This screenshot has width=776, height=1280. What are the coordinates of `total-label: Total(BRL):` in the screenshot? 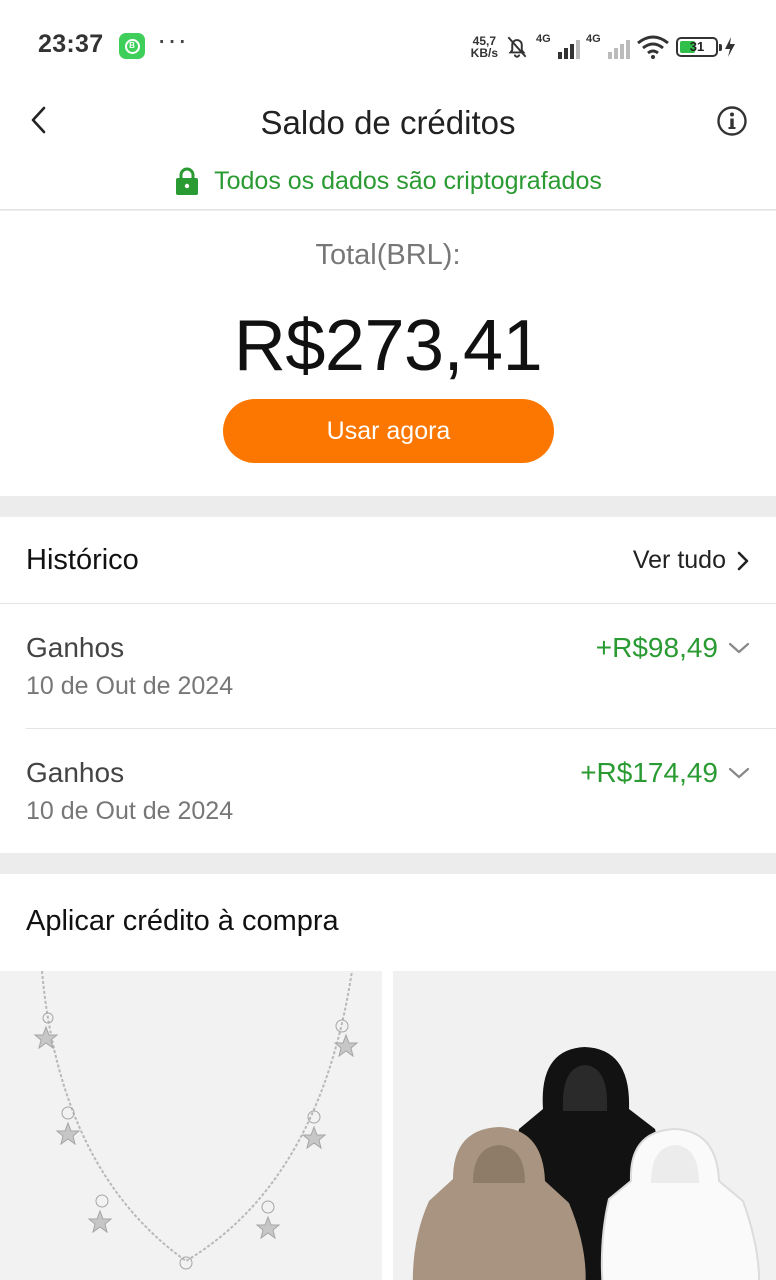 It's located at (388, 255).